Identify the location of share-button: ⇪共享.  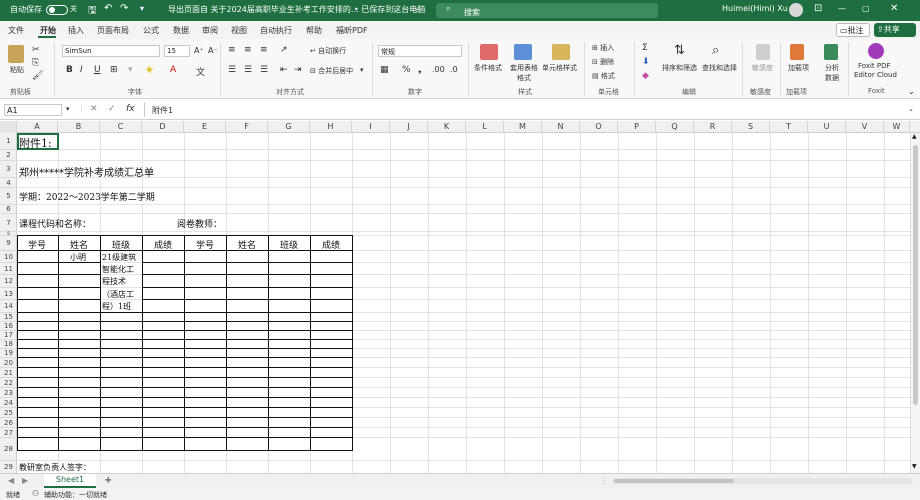
(895, 30).